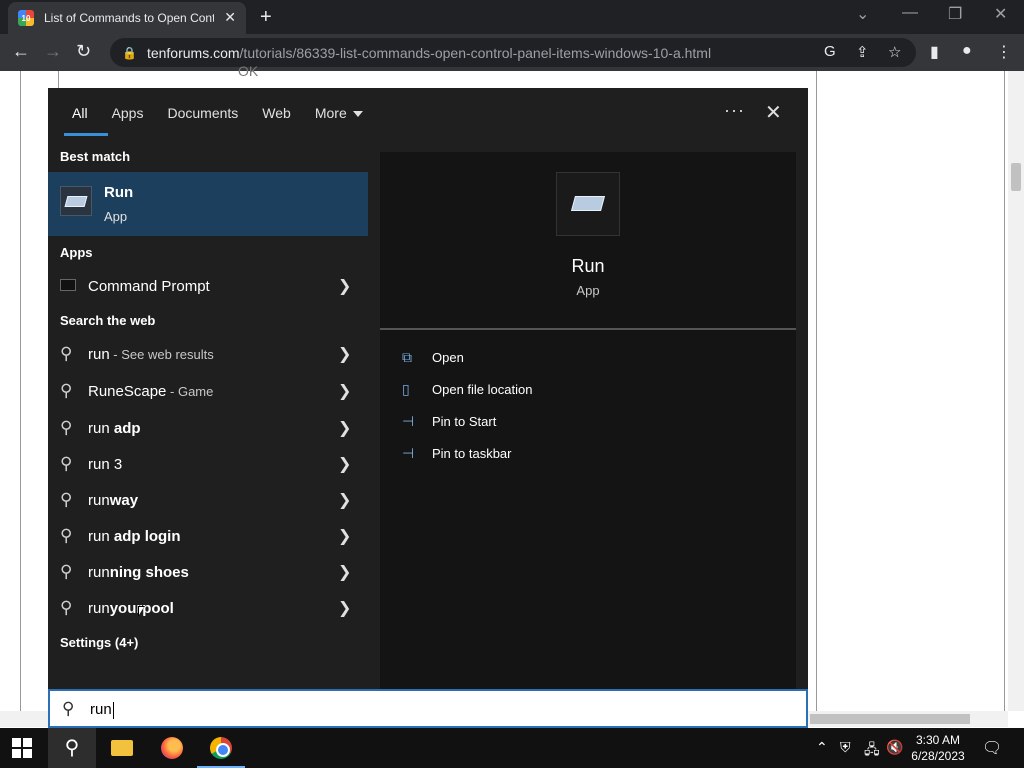  I want to click on google-lens-icon: G, so click(830, 51).